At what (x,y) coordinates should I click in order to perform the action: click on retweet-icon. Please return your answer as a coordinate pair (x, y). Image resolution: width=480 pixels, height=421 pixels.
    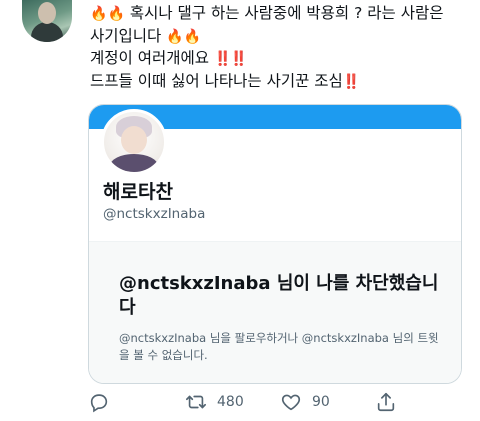
    Looking at the image, I should click on (196, 402).